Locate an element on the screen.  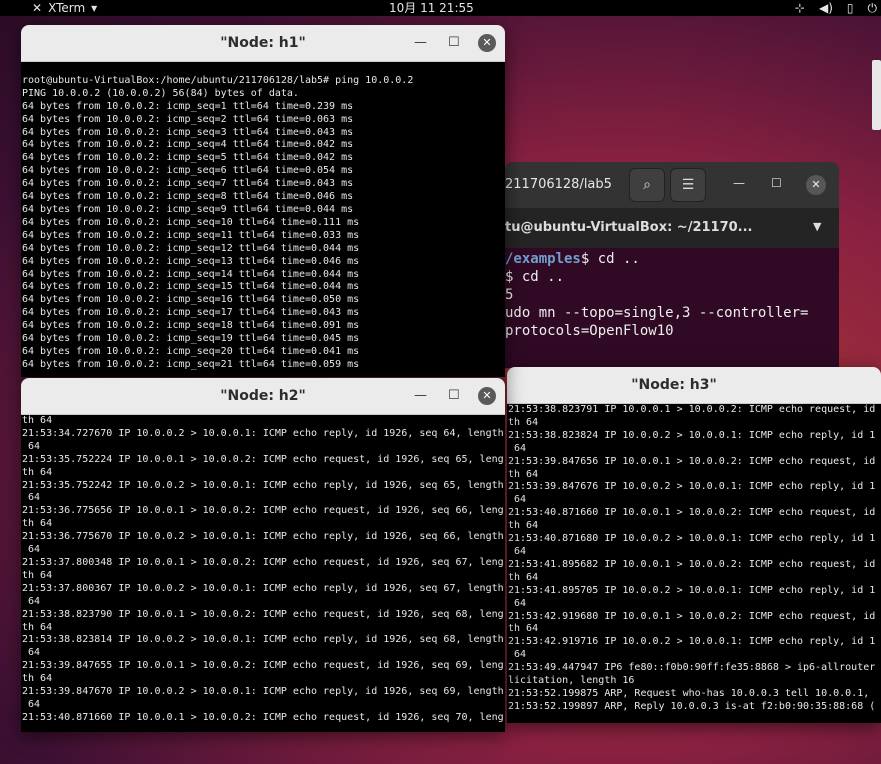
app-menu: ✕ XTerm ▾ is located at coordinates (64, 8).